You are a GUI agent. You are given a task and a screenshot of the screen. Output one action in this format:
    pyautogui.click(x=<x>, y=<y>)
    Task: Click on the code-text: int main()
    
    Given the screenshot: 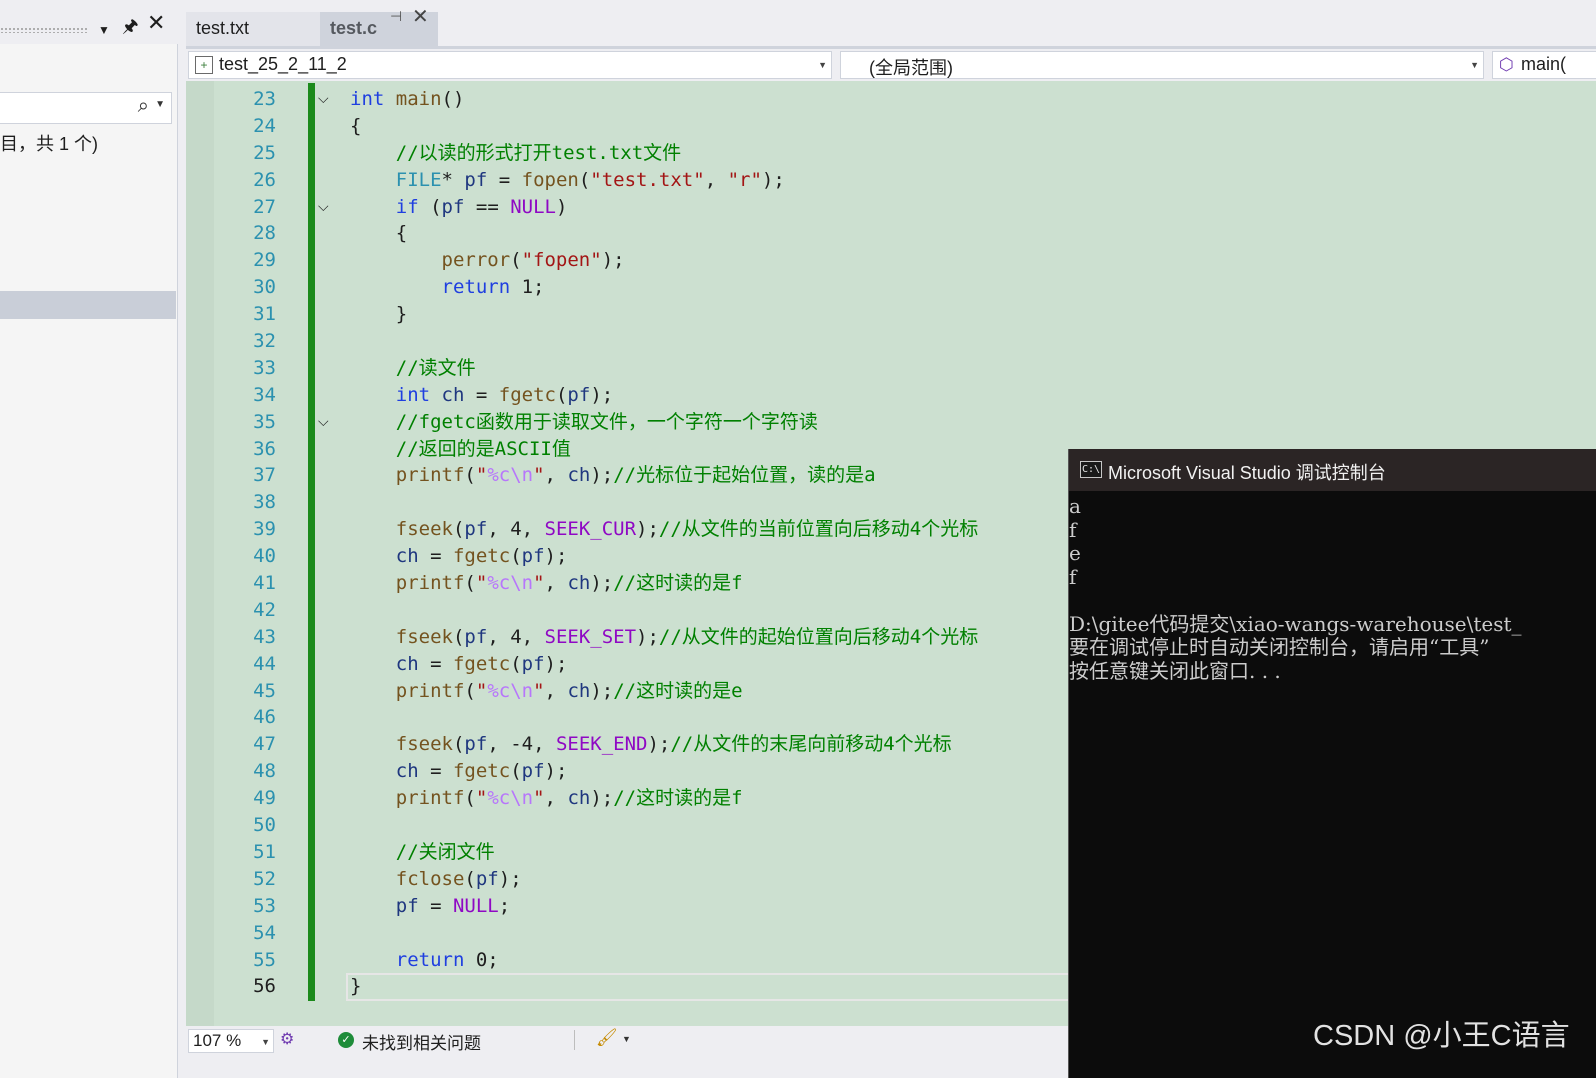 What is the action you would take?
    pyautogui.click(x=407, y=99)
    